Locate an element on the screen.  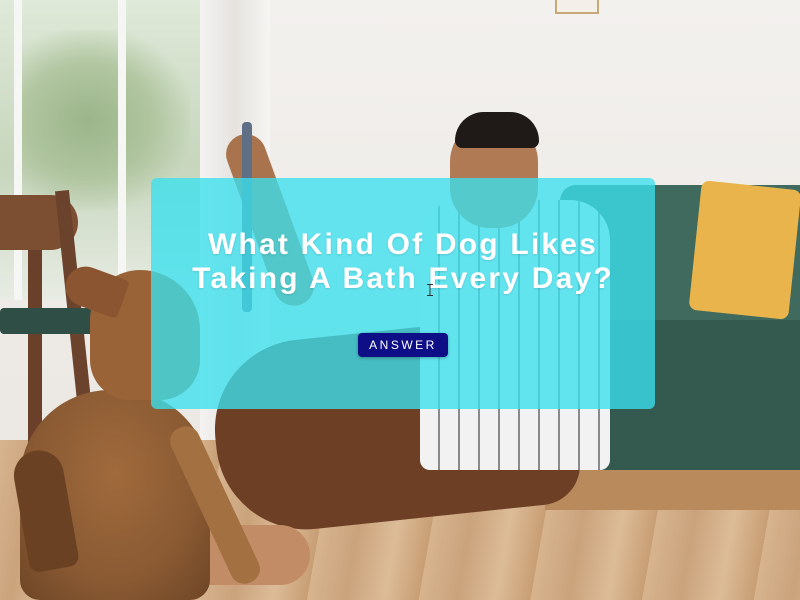
answer-button: ANSWER is located at coordinates (403, 345).